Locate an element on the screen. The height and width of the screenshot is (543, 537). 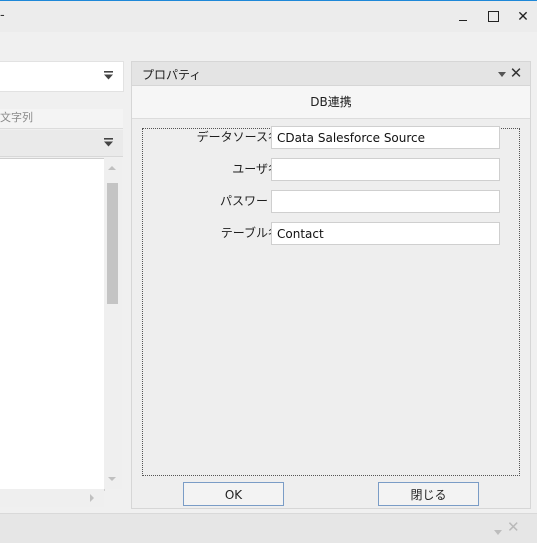
datasource-label: データソース名 is located at coordinates (238, 137).